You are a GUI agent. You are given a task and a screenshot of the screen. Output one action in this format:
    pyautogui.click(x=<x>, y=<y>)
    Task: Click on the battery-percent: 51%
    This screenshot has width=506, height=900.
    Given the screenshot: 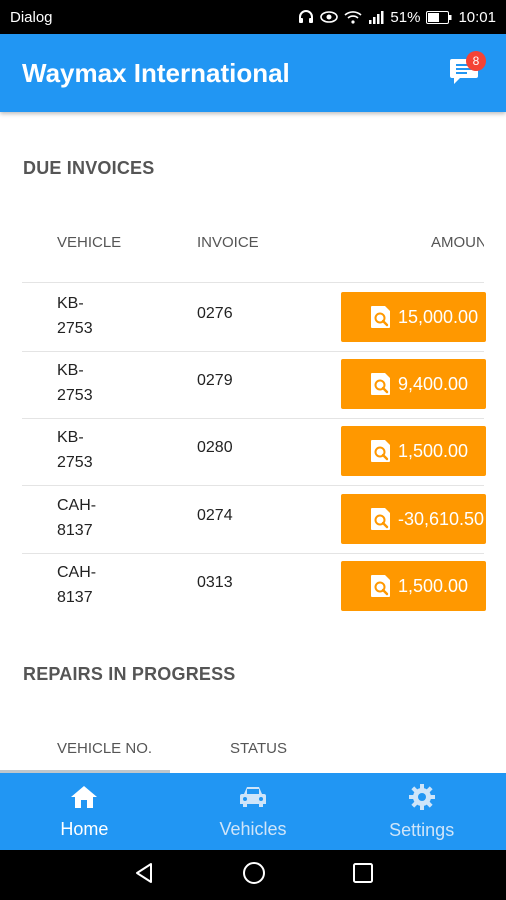 What is the action you would take?
    pyautogui.click(x=405, y=17)
    